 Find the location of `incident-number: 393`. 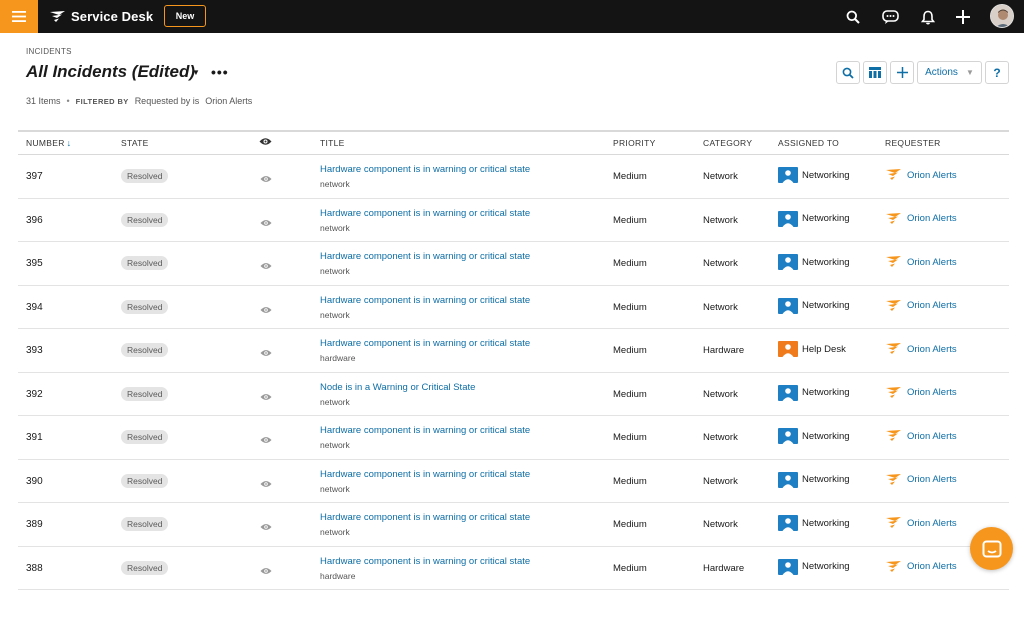

incident-number: 393 is located at coordinates (34, 350).